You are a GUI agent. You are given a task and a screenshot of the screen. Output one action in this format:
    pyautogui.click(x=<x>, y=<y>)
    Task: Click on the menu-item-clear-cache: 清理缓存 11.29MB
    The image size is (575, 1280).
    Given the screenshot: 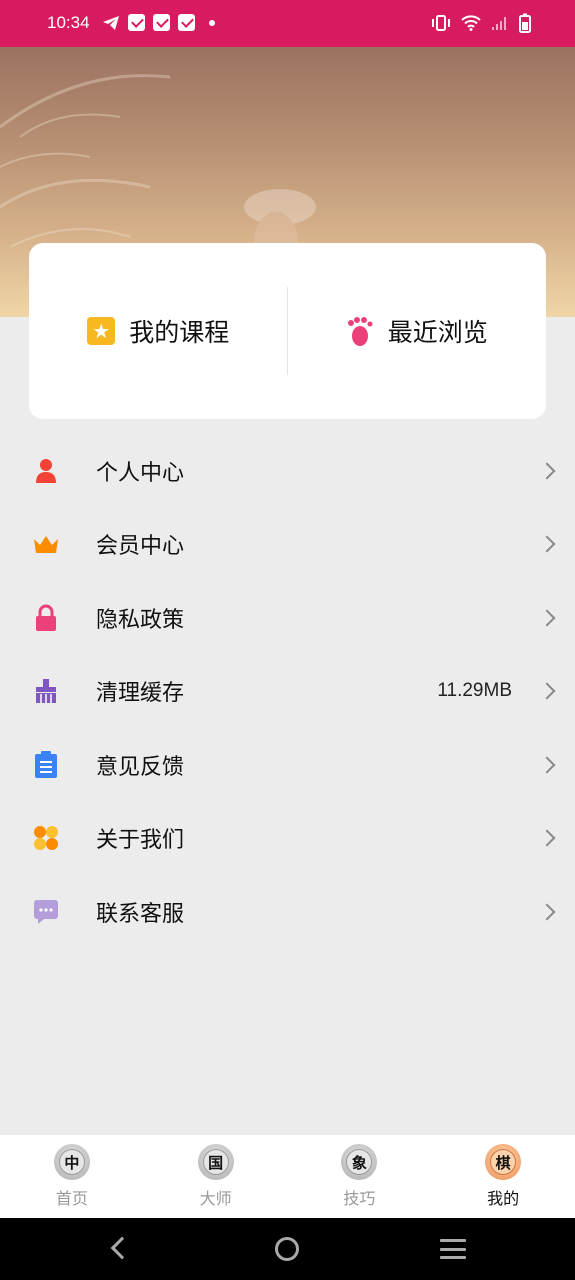 What is the action you would take?
    pyautogui.click(x=287, y=692)
    